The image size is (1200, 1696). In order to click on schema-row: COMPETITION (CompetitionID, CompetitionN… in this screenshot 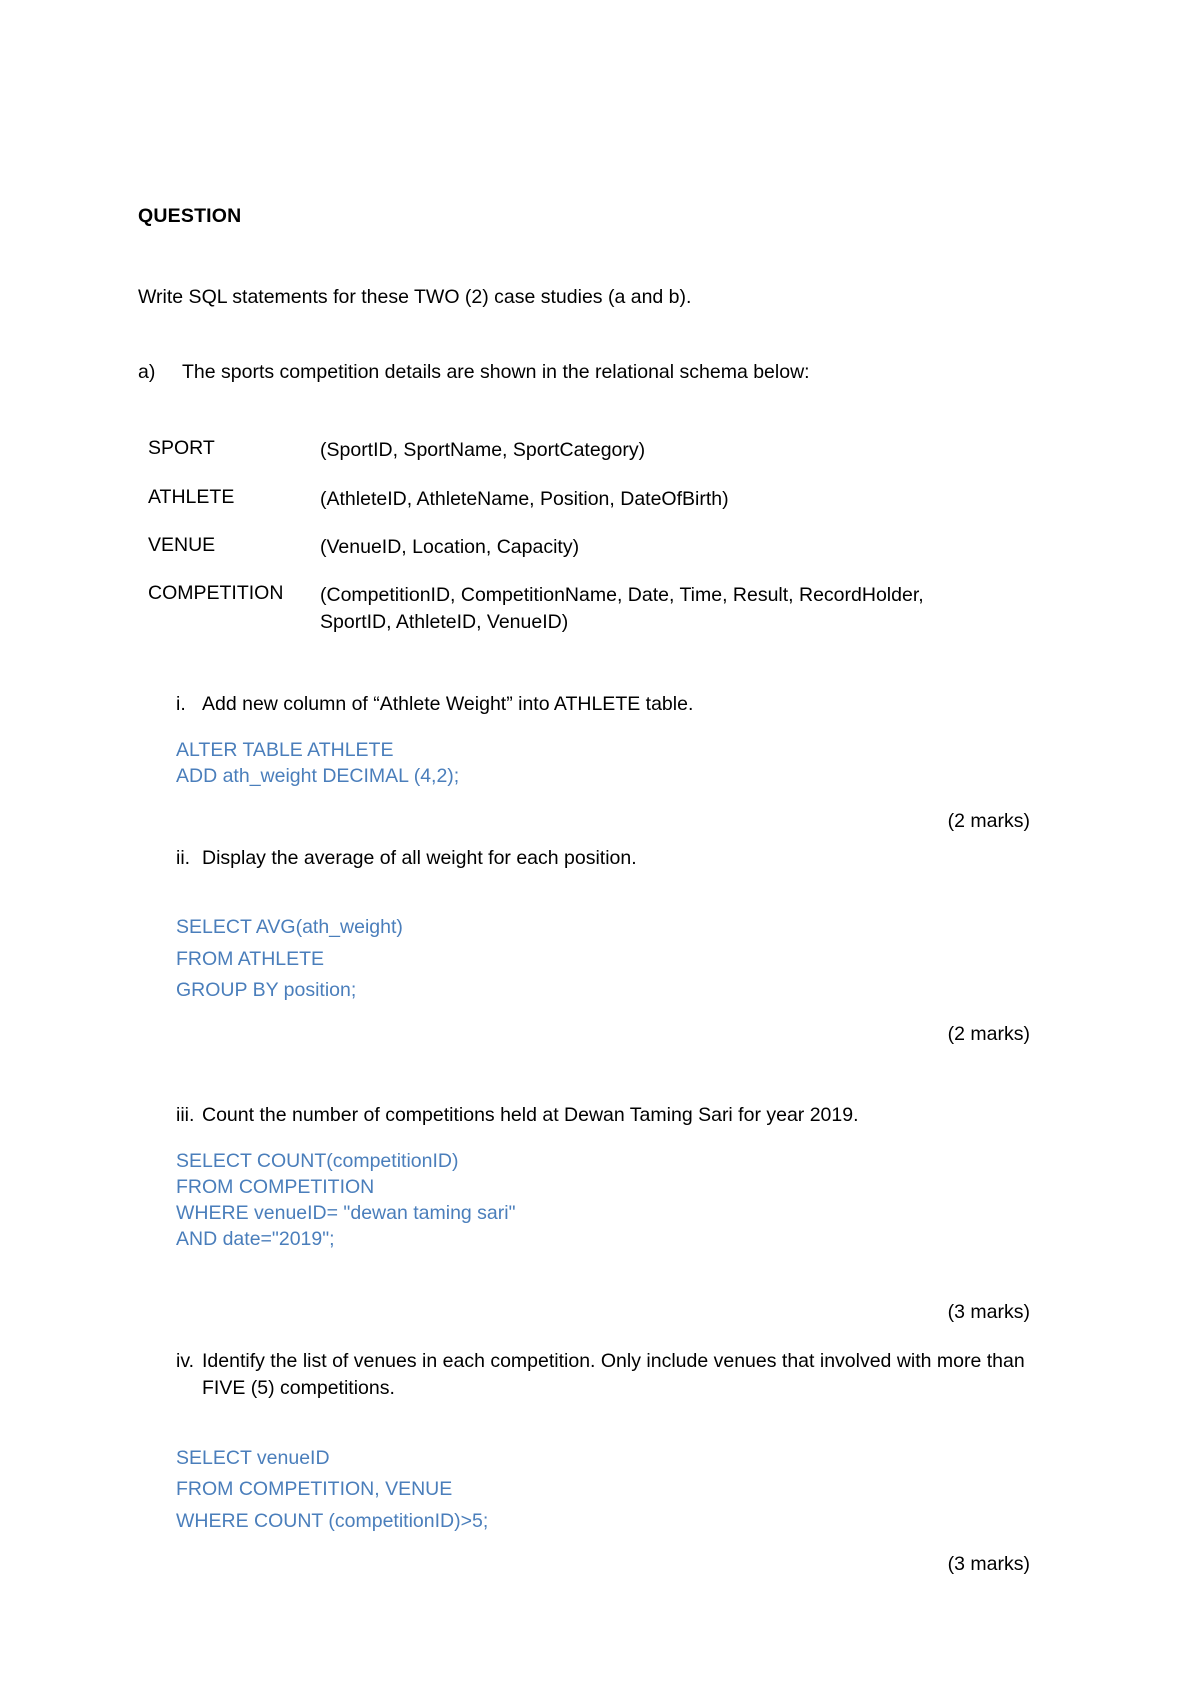, I will do `click(593, 608)`.